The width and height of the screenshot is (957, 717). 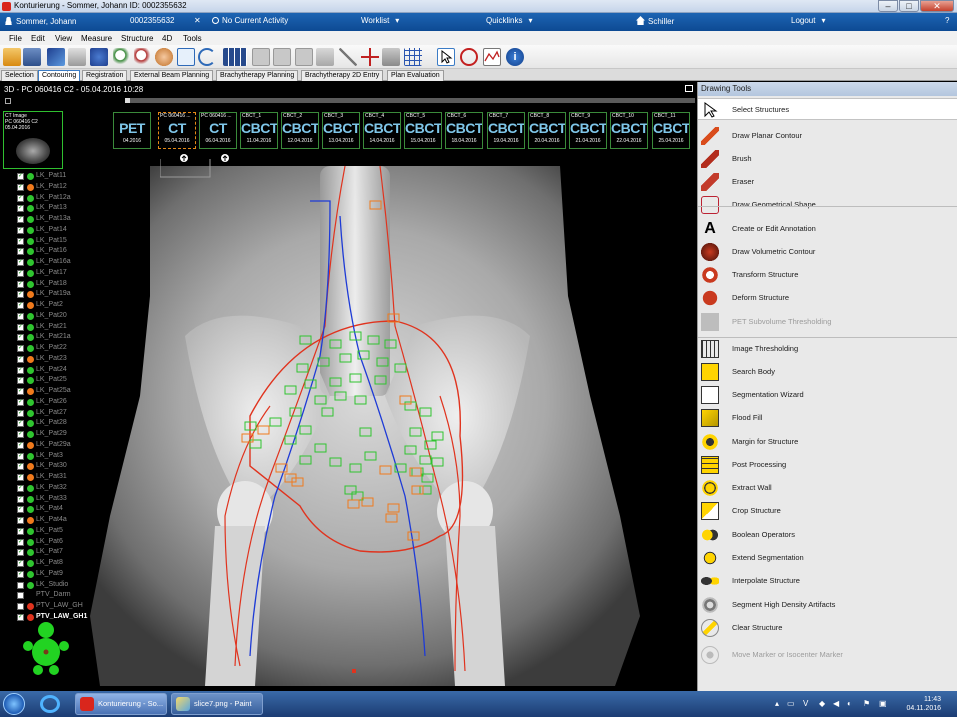 I want to click on tray-v-icon: V, so click(x=805, y=703).